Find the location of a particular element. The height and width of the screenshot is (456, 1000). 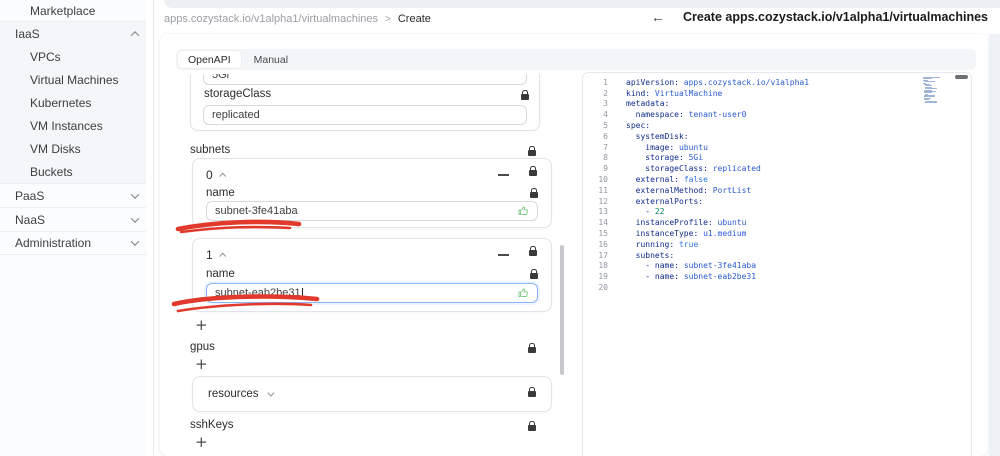

code-line: 20 is located at coordinates (777, 287).